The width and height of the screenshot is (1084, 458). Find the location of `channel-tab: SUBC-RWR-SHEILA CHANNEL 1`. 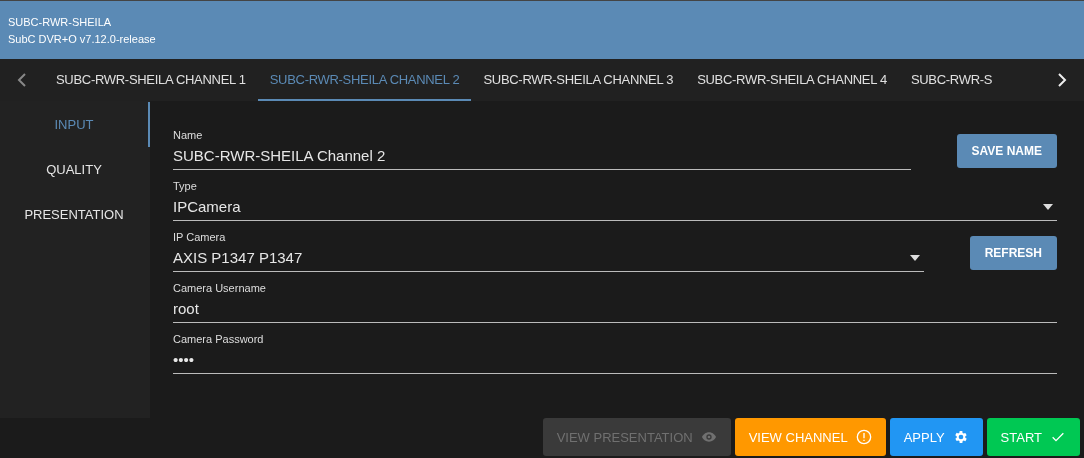

channel-tab: SUBC-RWR-SHEILA CHANNEL 1 is located at coordinates (151, 80).